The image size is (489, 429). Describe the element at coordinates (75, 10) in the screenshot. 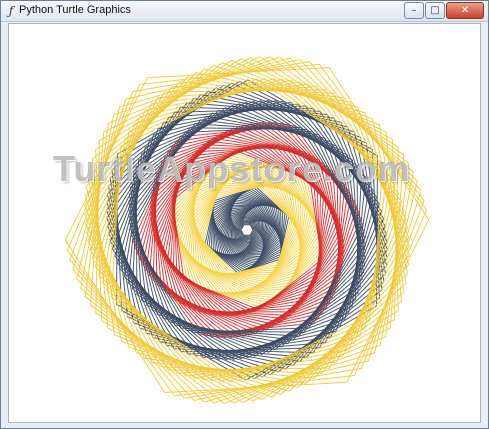

I see `window-title: Python Turtle Graphics` at that location.